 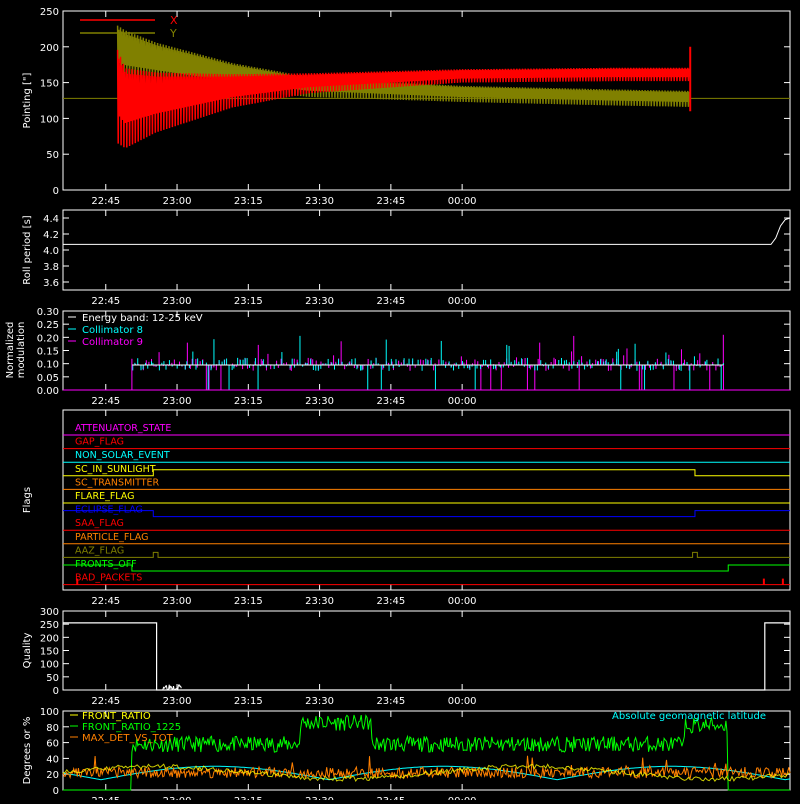 What do you see at coordinates (111, 537) in the screenshot?
I see `flag-label-particle-flag: PARTICLE_FLAG` at bounding box center [111, 537].